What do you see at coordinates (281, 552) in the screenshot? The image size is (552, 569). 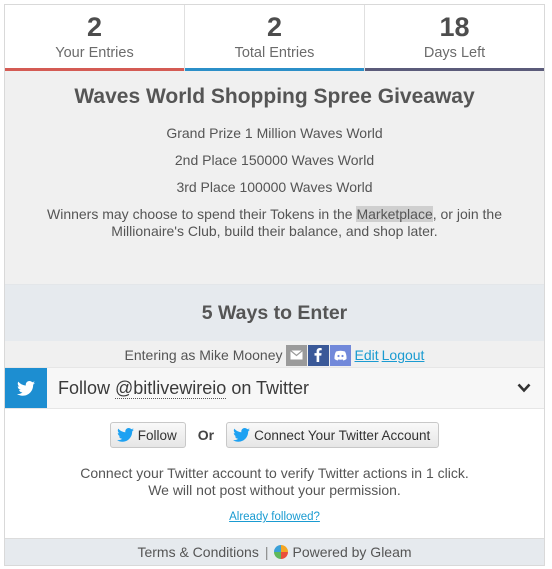 I see `gleam-logo-icon` at bounding box center [281, 552].